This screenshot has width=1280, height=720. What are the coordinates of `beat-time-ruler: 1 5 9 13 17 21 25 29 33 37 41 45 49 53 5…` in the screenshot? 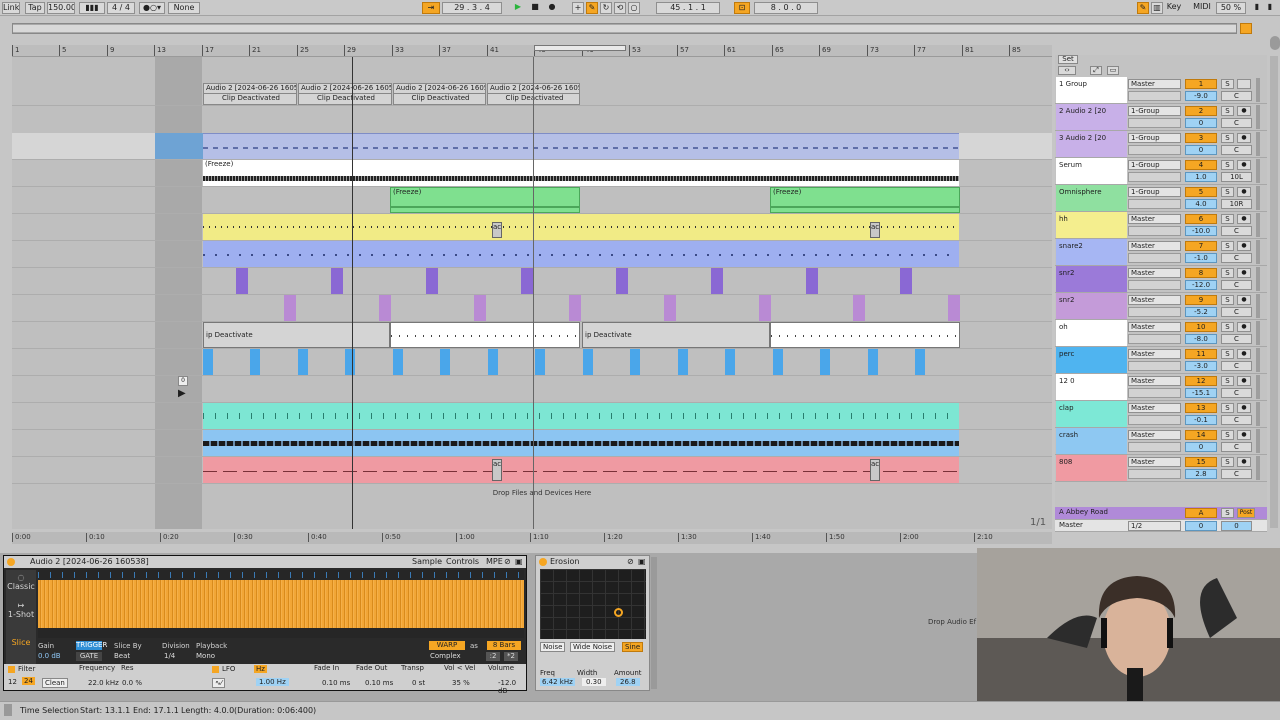 It's located at (532, 51).